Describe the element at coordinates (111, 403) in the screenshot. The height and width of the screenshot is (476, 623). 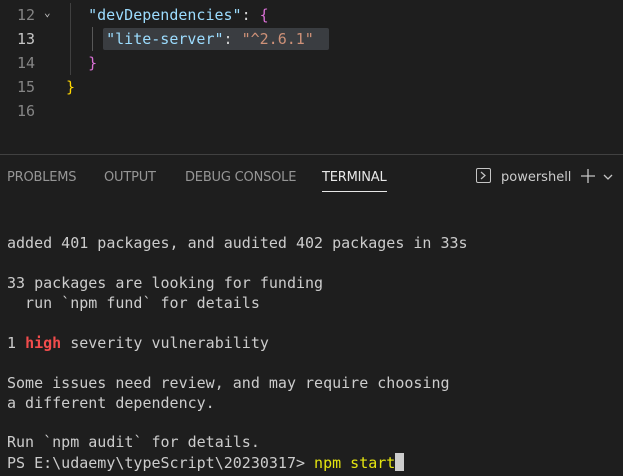
I see `terminal-line: a different dependency.` at that location.